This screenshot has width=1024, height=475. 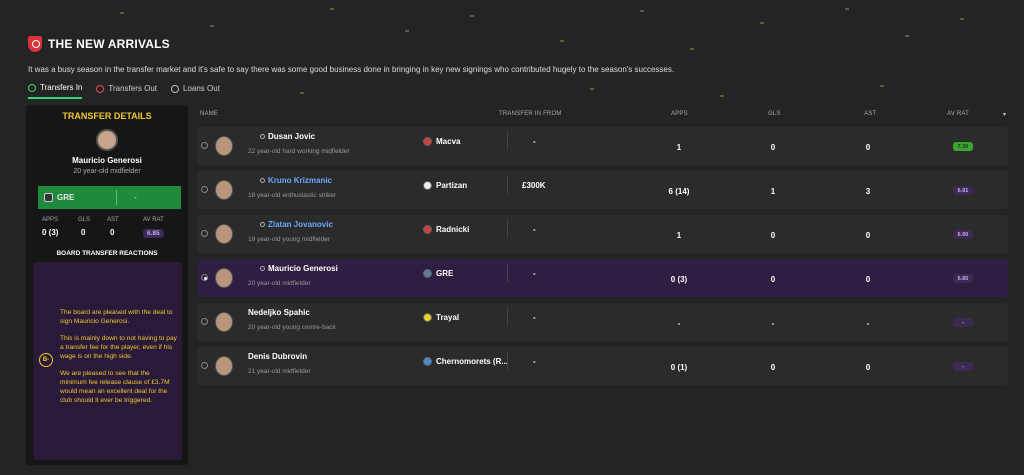 What do you see at coordinates (84, 220) in the screenshot?
I see `stat-label-gls: GLS` at bounding box center [84, 220].